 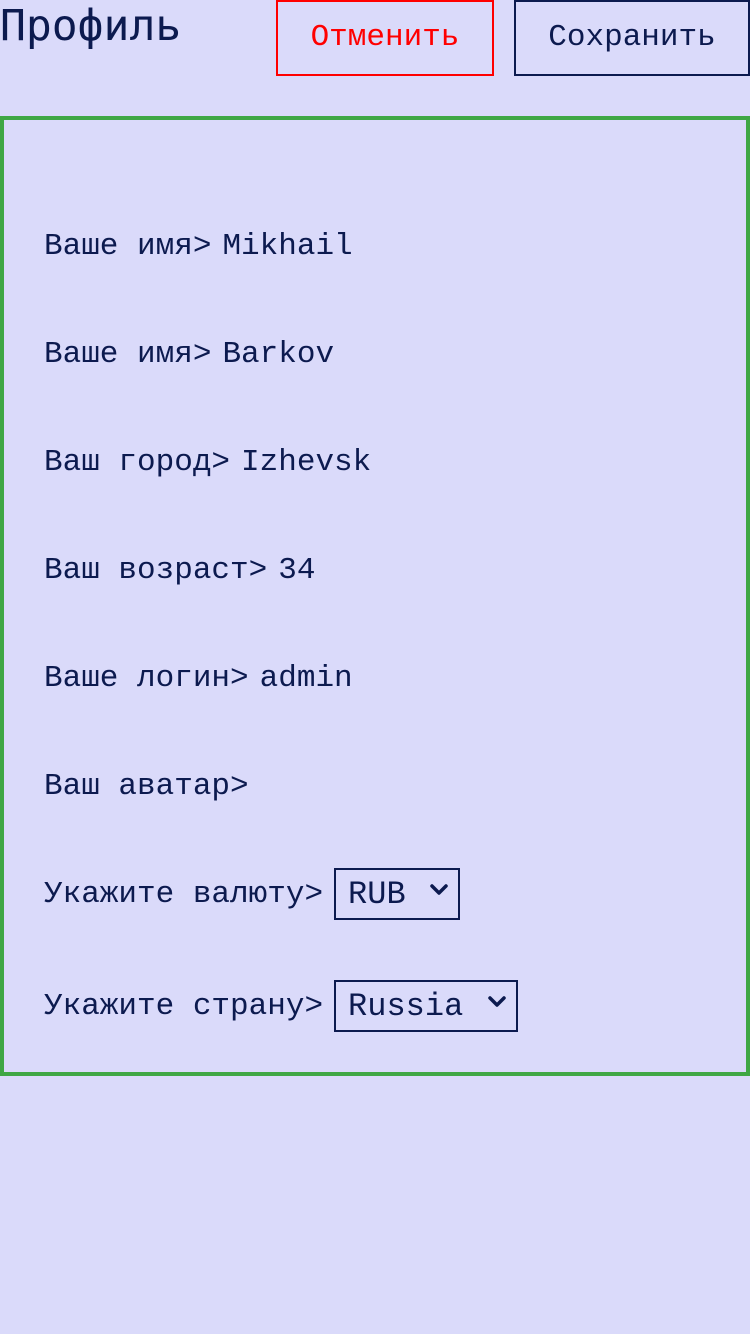 I want to click on age-row: Ваш возраст> 34, so click(x=179, y=570).